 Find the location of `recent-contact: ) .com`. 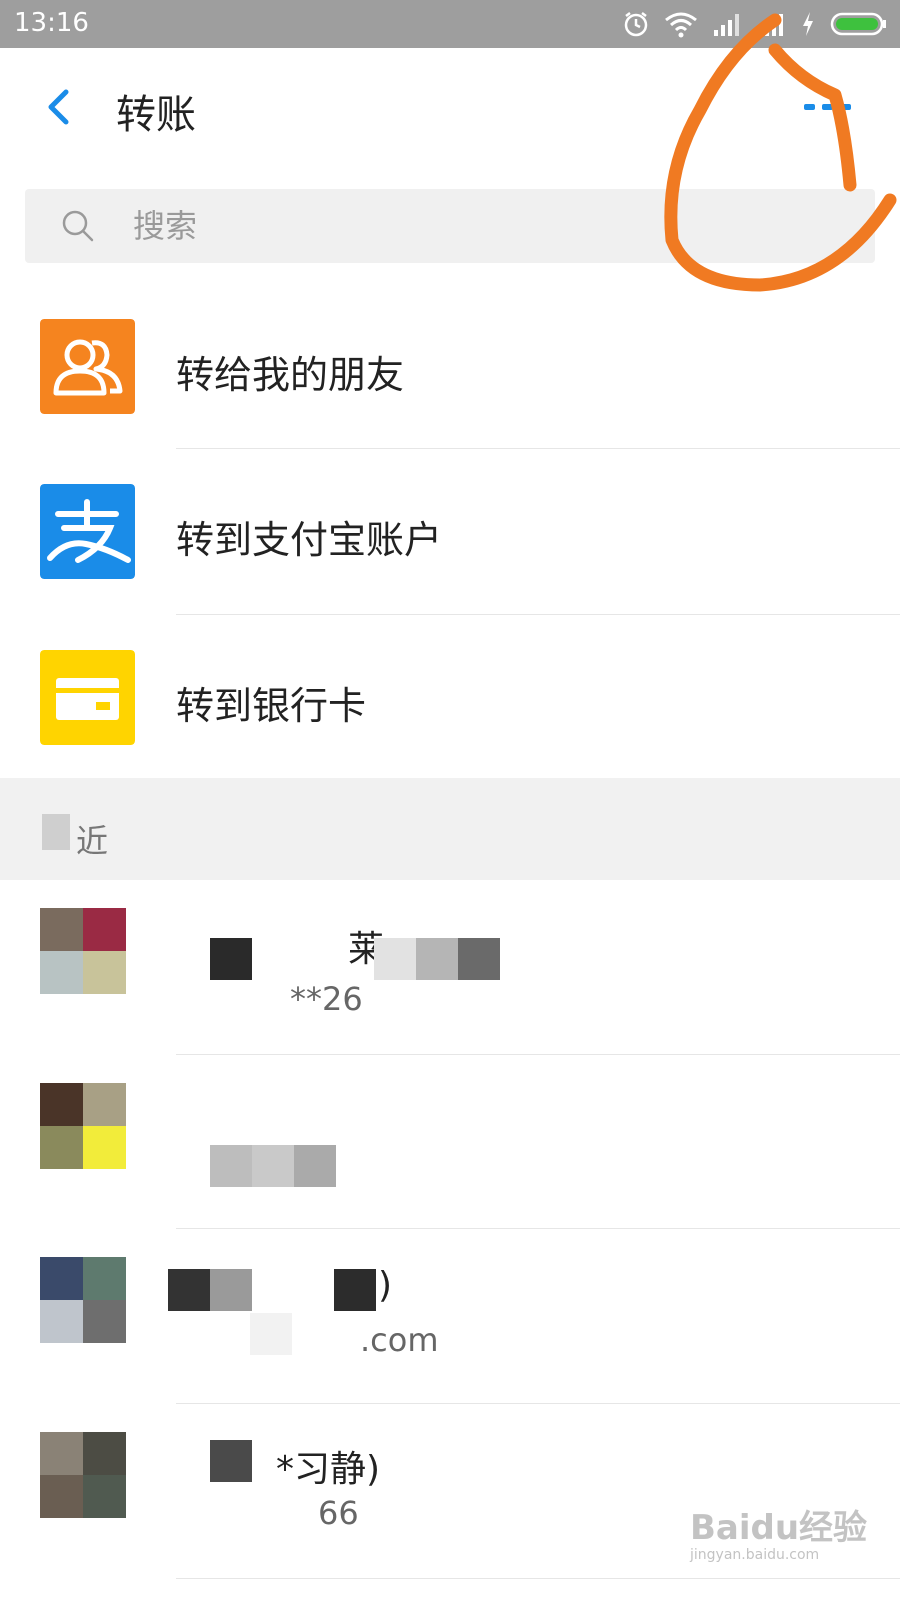

recent-contact: ) .com is located at coordinates (450, 1316).